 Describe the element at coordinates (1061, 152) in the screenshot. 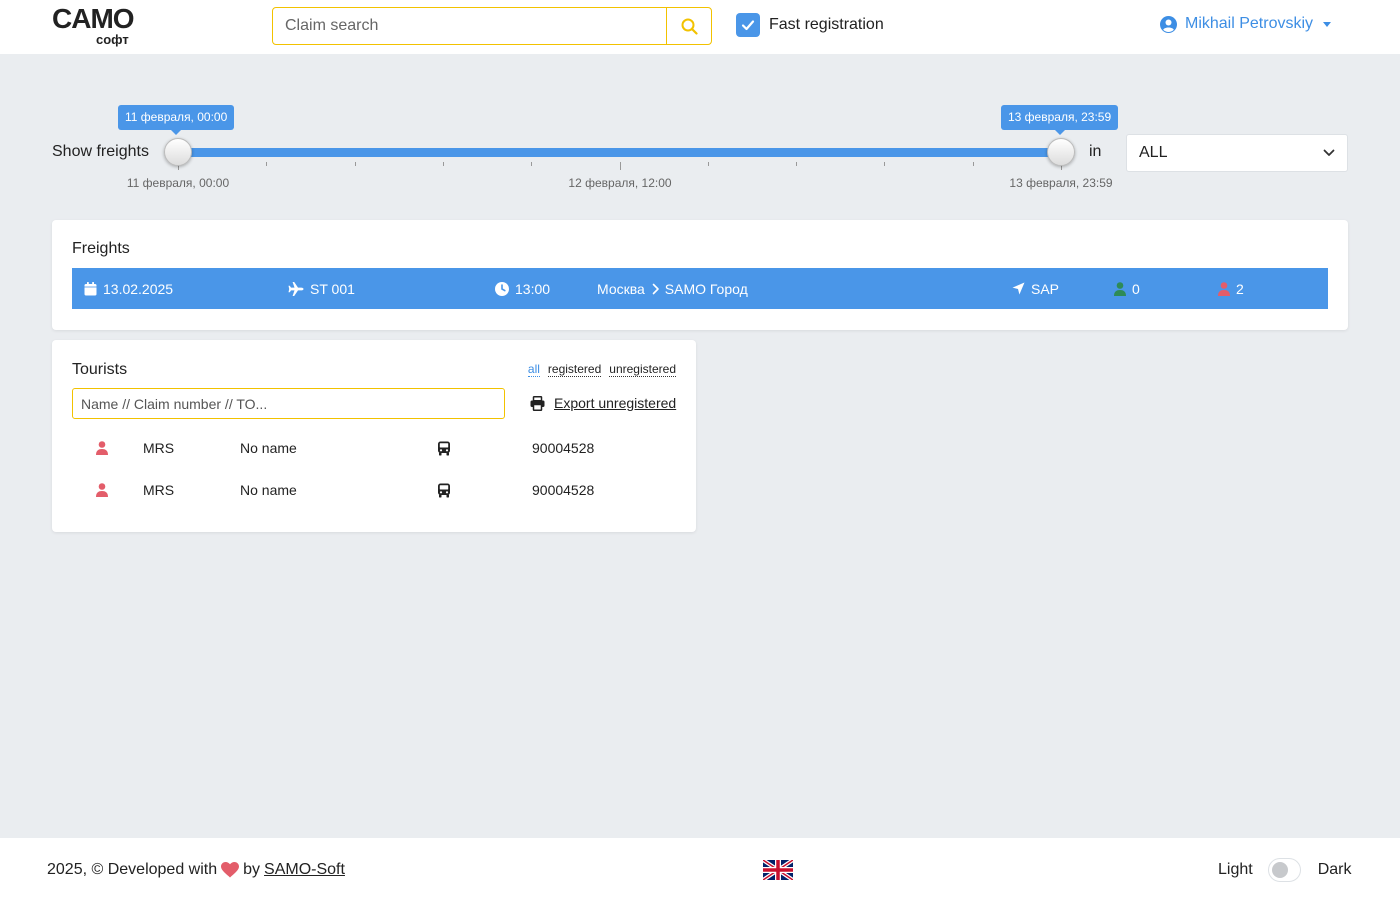

I see `end-date-handle` at that location.